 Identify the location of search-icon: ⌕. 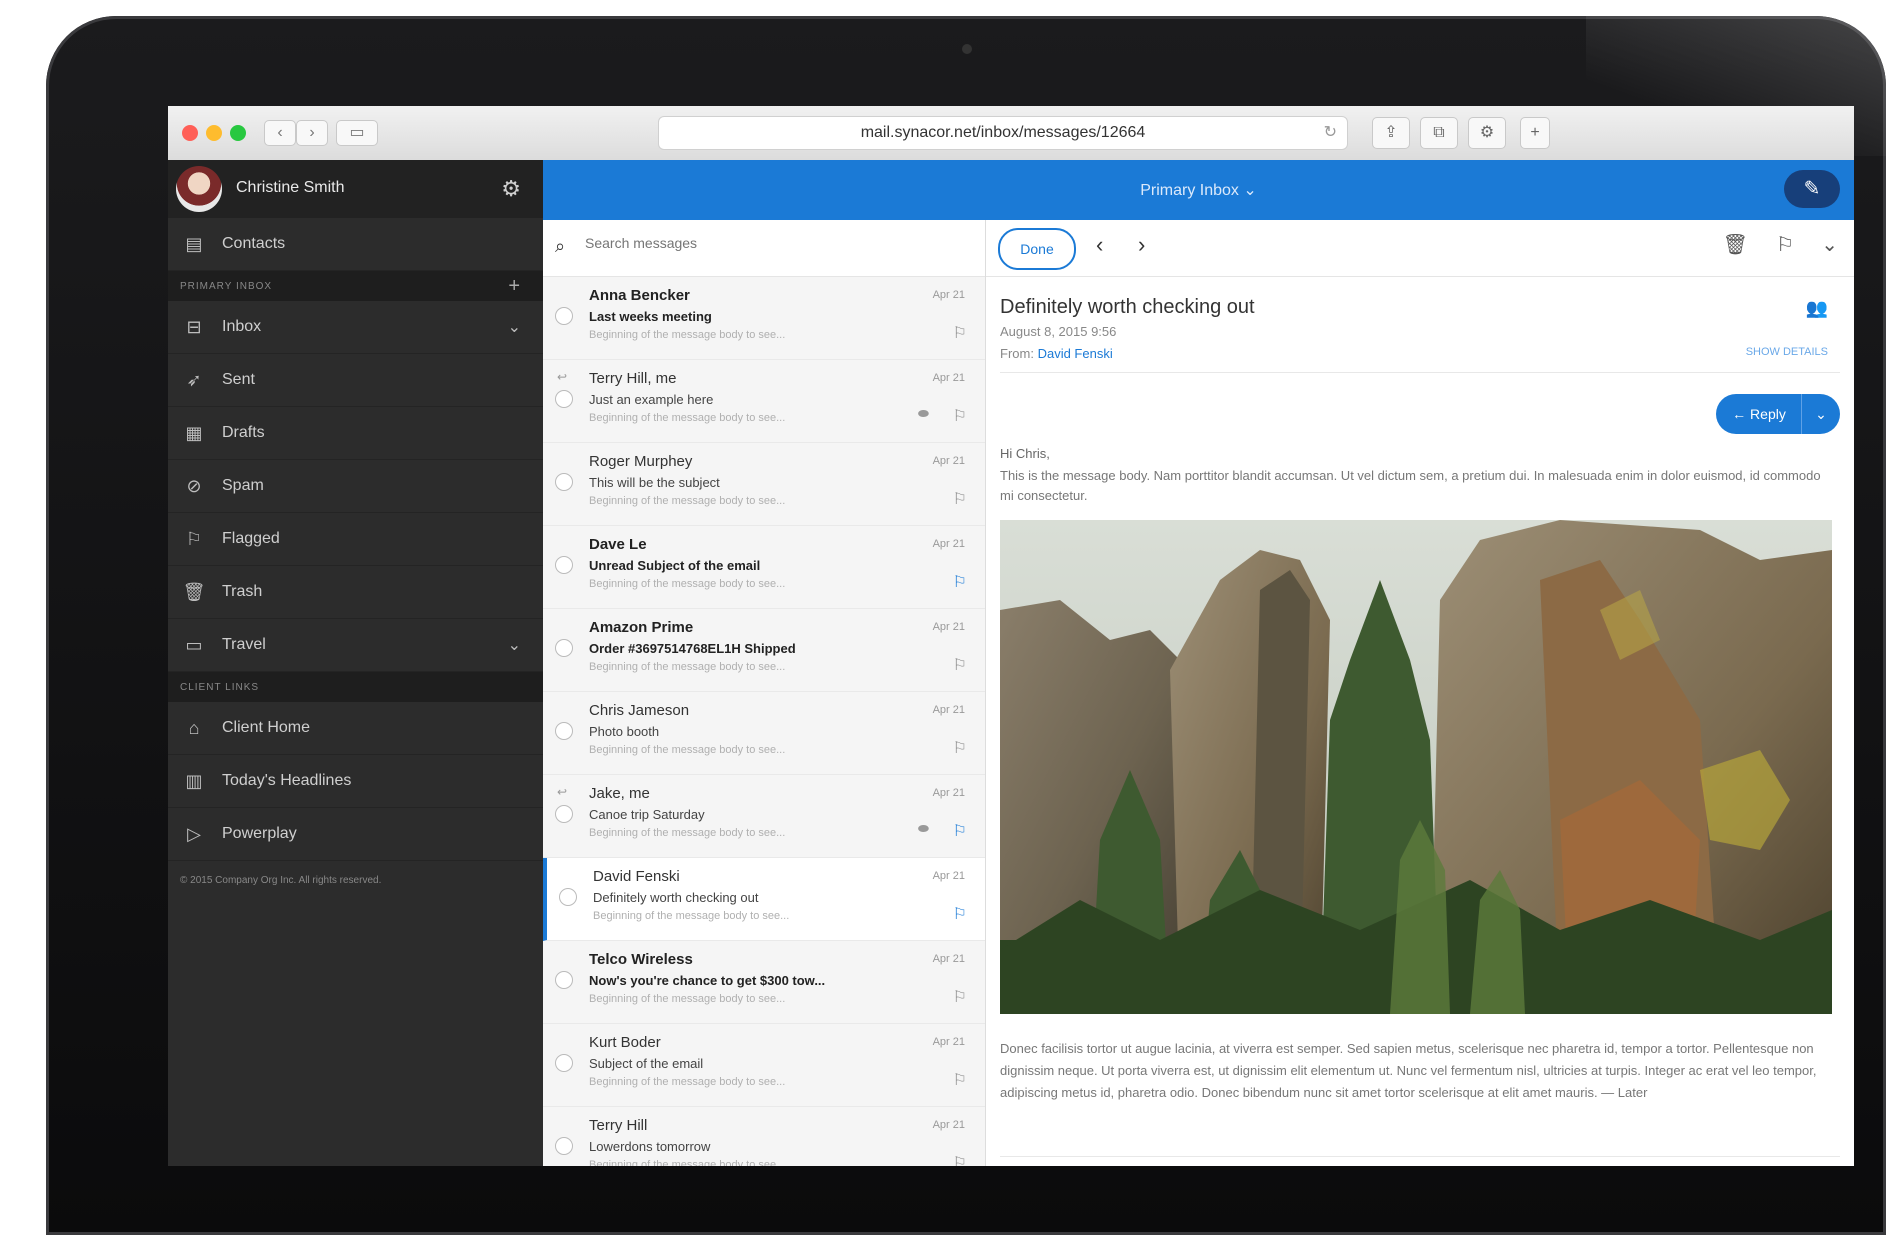
(560, 246).